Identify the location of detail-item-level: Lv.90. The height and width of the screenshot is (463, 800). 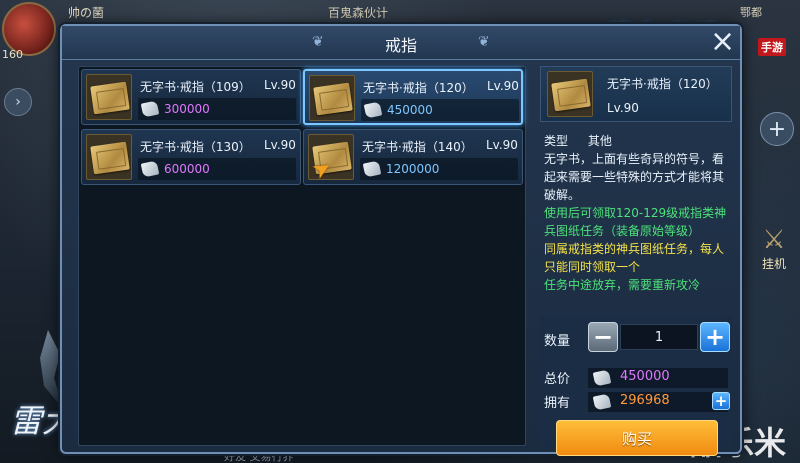
(623, 108).